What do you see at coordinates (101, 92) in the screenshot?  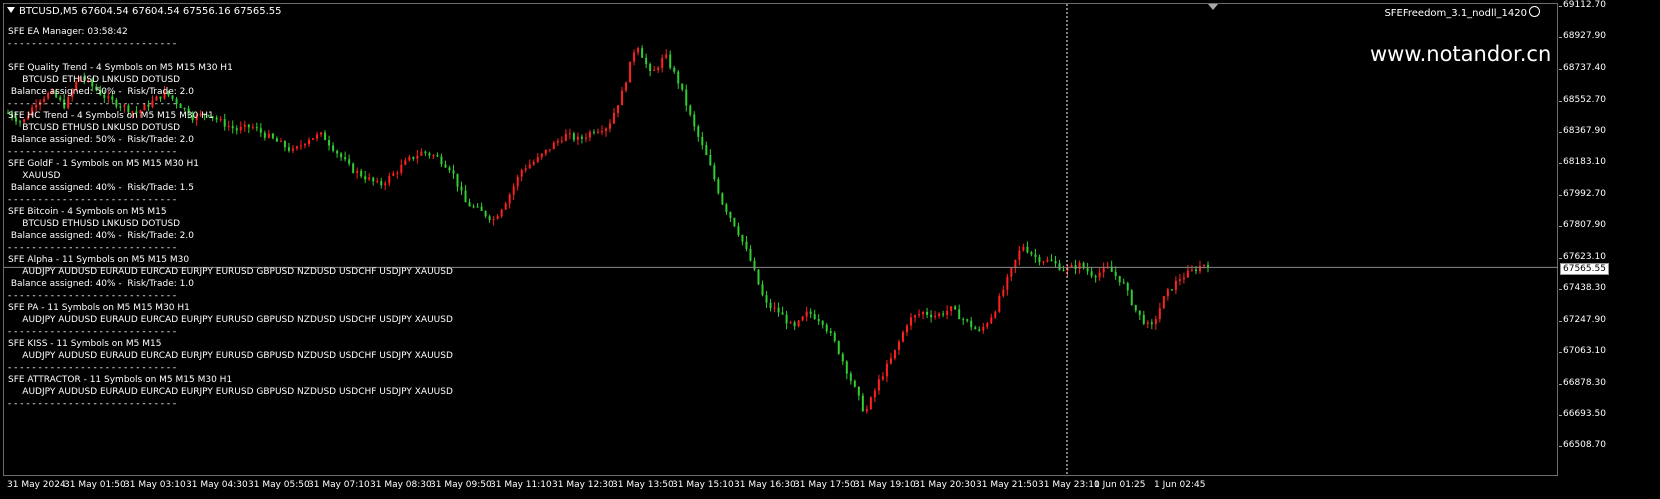 I see `info-line: Balance assigned: 50% - Risk/Trade: 2.0` at bounding box center [101, 92].